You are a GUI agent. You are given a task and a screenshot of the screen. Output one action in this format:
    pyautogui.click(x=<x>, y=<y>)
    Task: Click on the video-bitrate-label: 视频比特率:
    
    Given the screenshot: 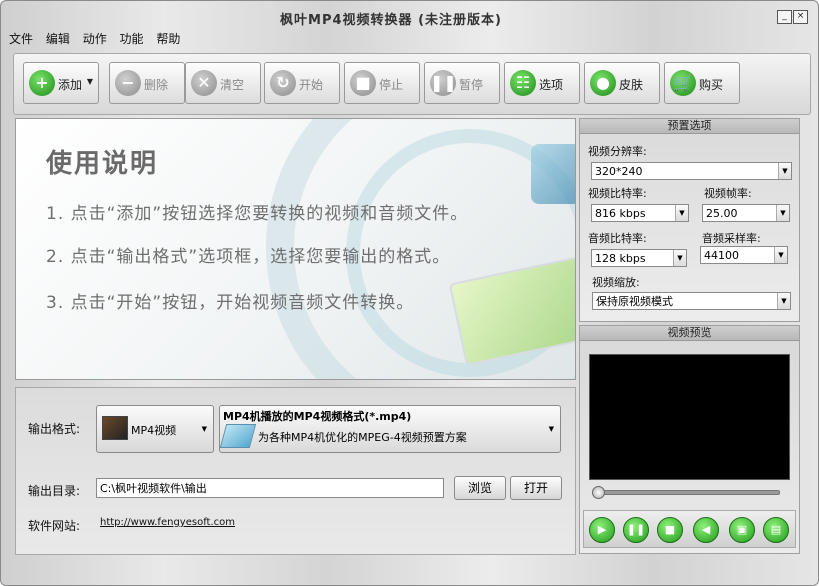 What is the action you would take?
    pyautogui.click(x=617, y=193)
    